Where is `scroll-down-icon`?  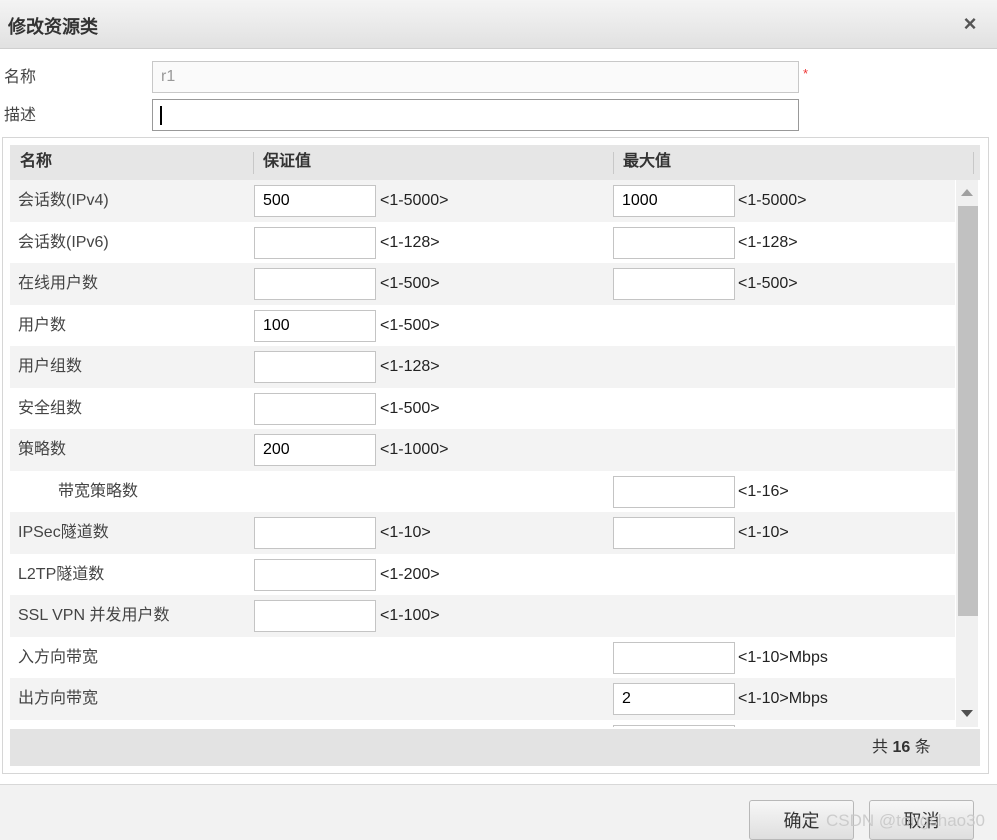 scroll-down-icon is located at coordinates (967, 713).